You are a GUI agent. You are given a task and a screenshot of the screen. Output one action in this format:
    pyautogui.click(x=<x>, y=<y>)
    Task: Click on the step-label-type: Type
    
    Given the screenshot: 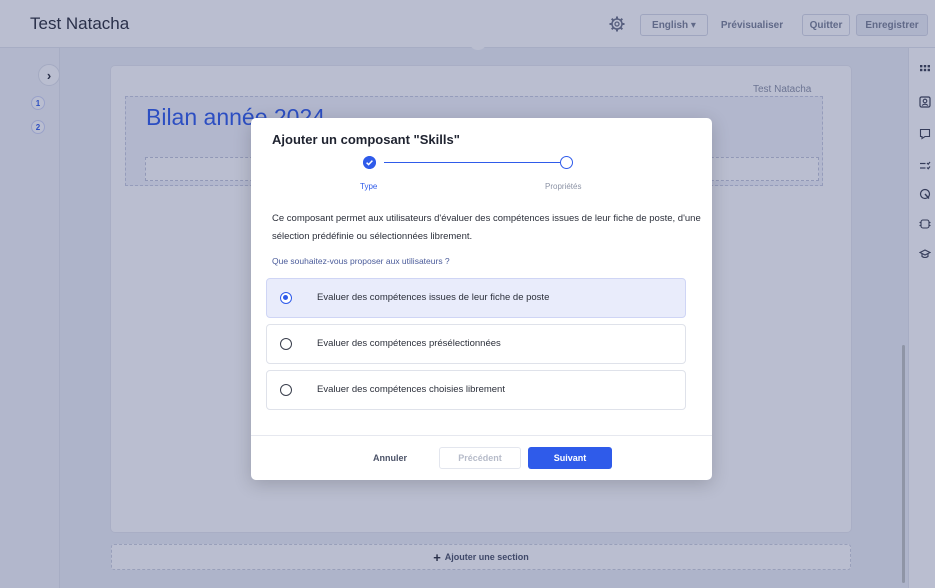 What is the action you would take?
    pyautogui.click(x=369, y=186)
    